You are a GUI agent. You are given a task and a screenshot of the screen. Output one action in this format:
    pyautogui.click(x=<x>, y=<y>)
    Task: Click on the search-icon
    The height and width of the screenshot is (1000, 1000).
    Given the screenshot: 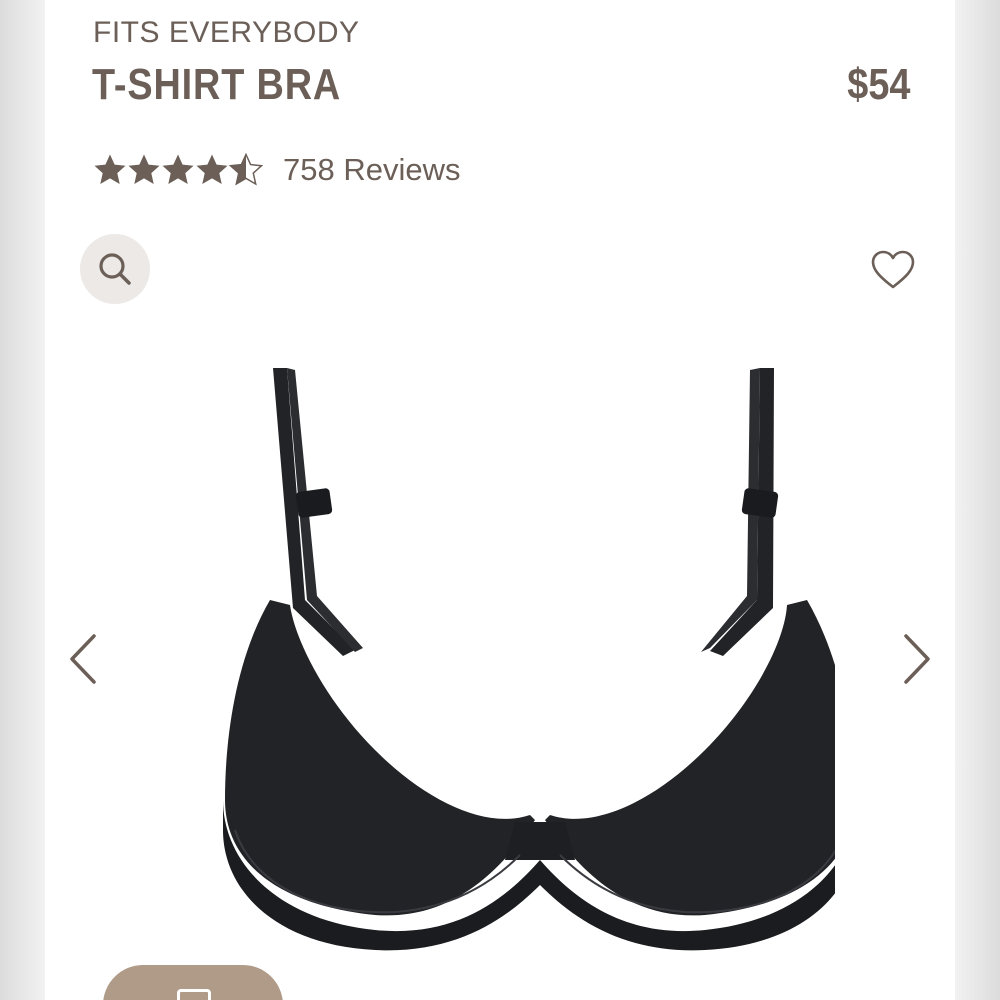 What is the action you would take?
    pyautogui.click(x=115, y=269)
    